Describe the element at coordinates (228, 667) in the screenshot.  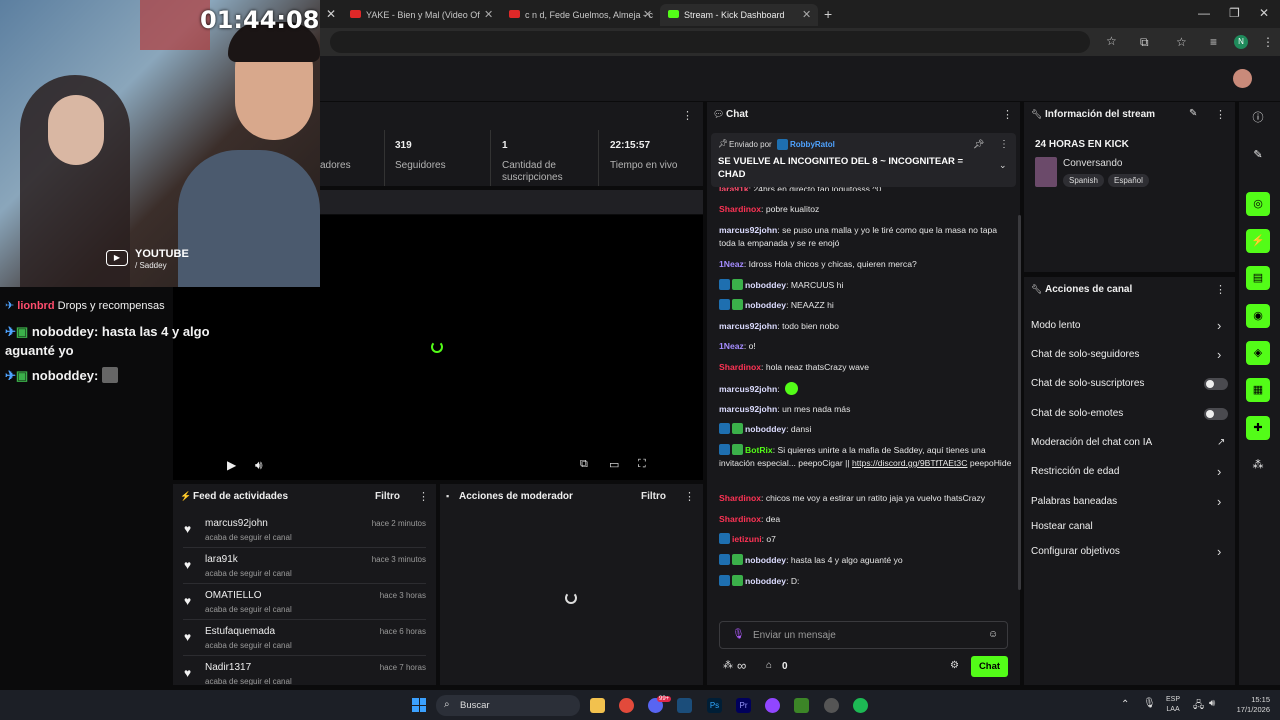
I see `feed-user: Nadir1317` at that location.